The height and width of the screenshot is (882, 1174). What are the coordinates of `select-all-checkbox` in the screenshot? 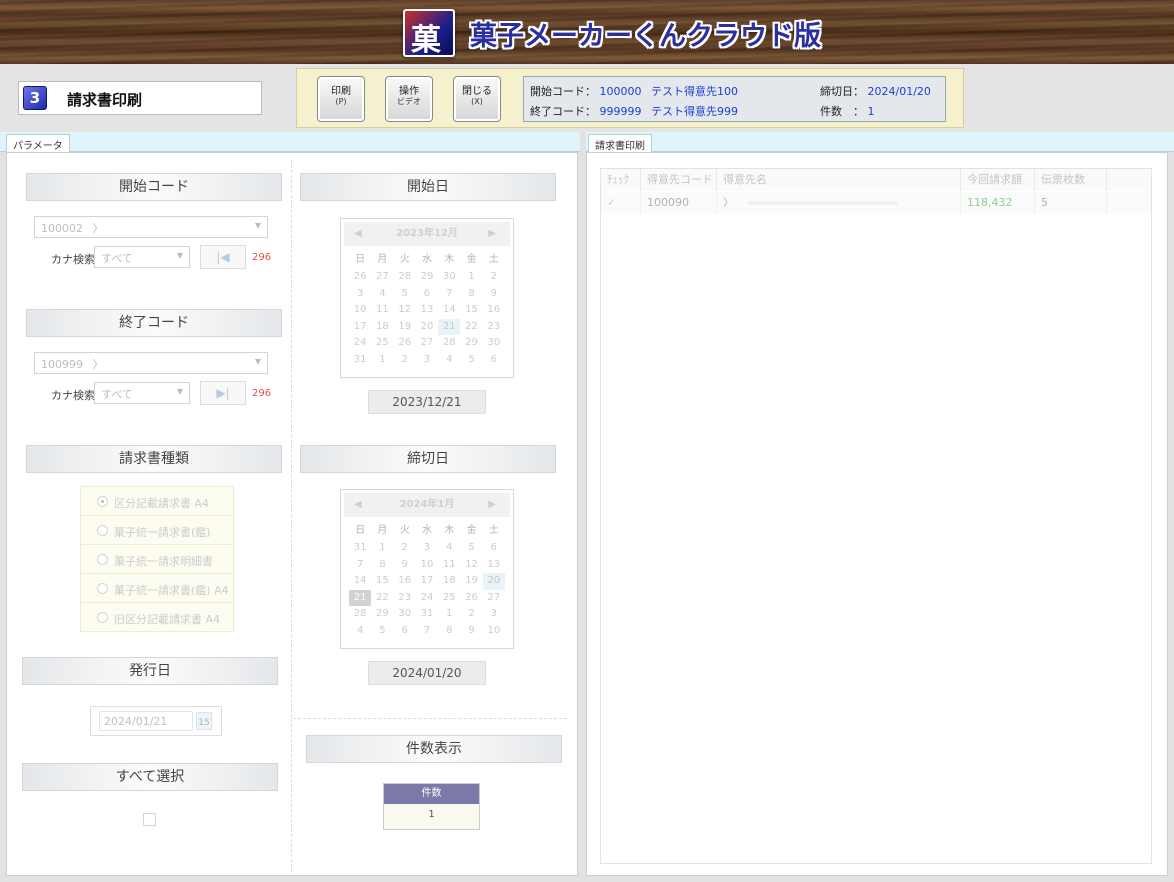 It's located at (149, 819).